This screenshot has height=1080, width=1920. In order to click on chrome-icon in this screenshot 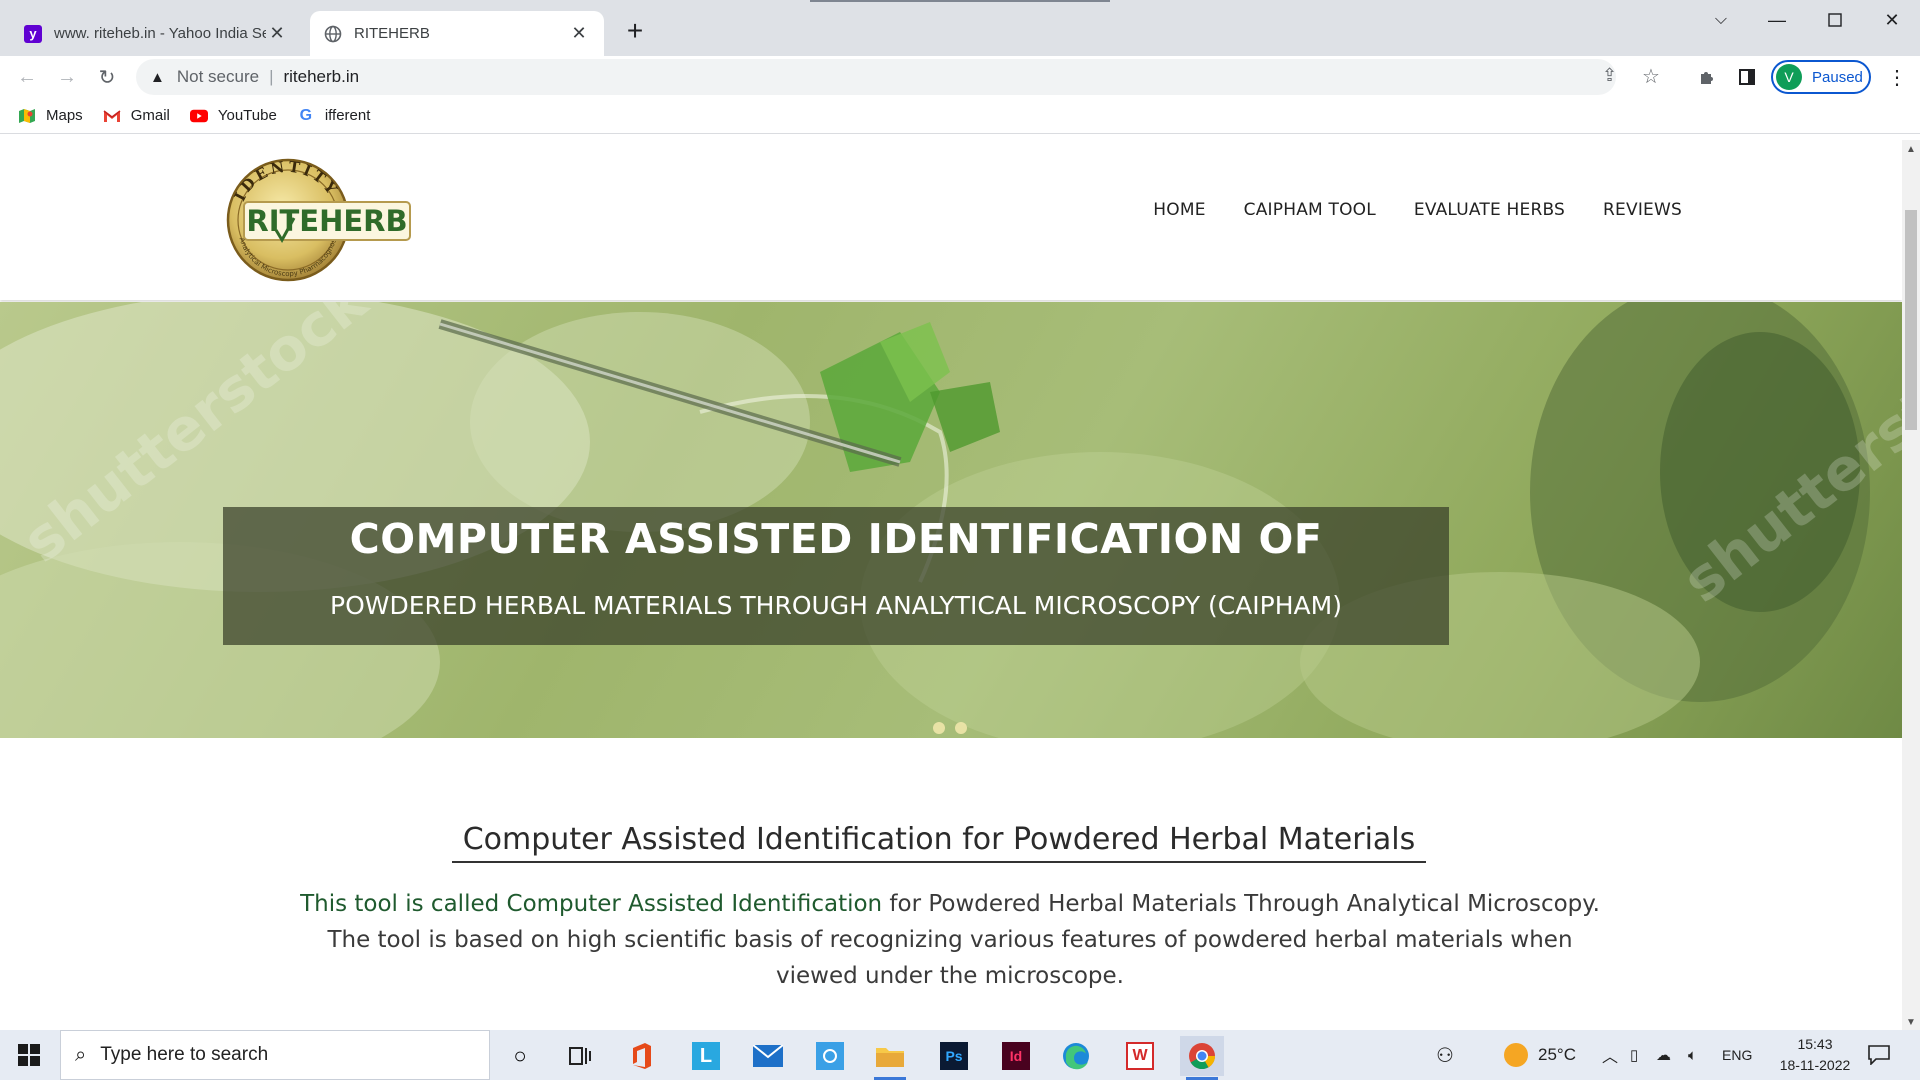, I will do `click(1202, 1058)`.